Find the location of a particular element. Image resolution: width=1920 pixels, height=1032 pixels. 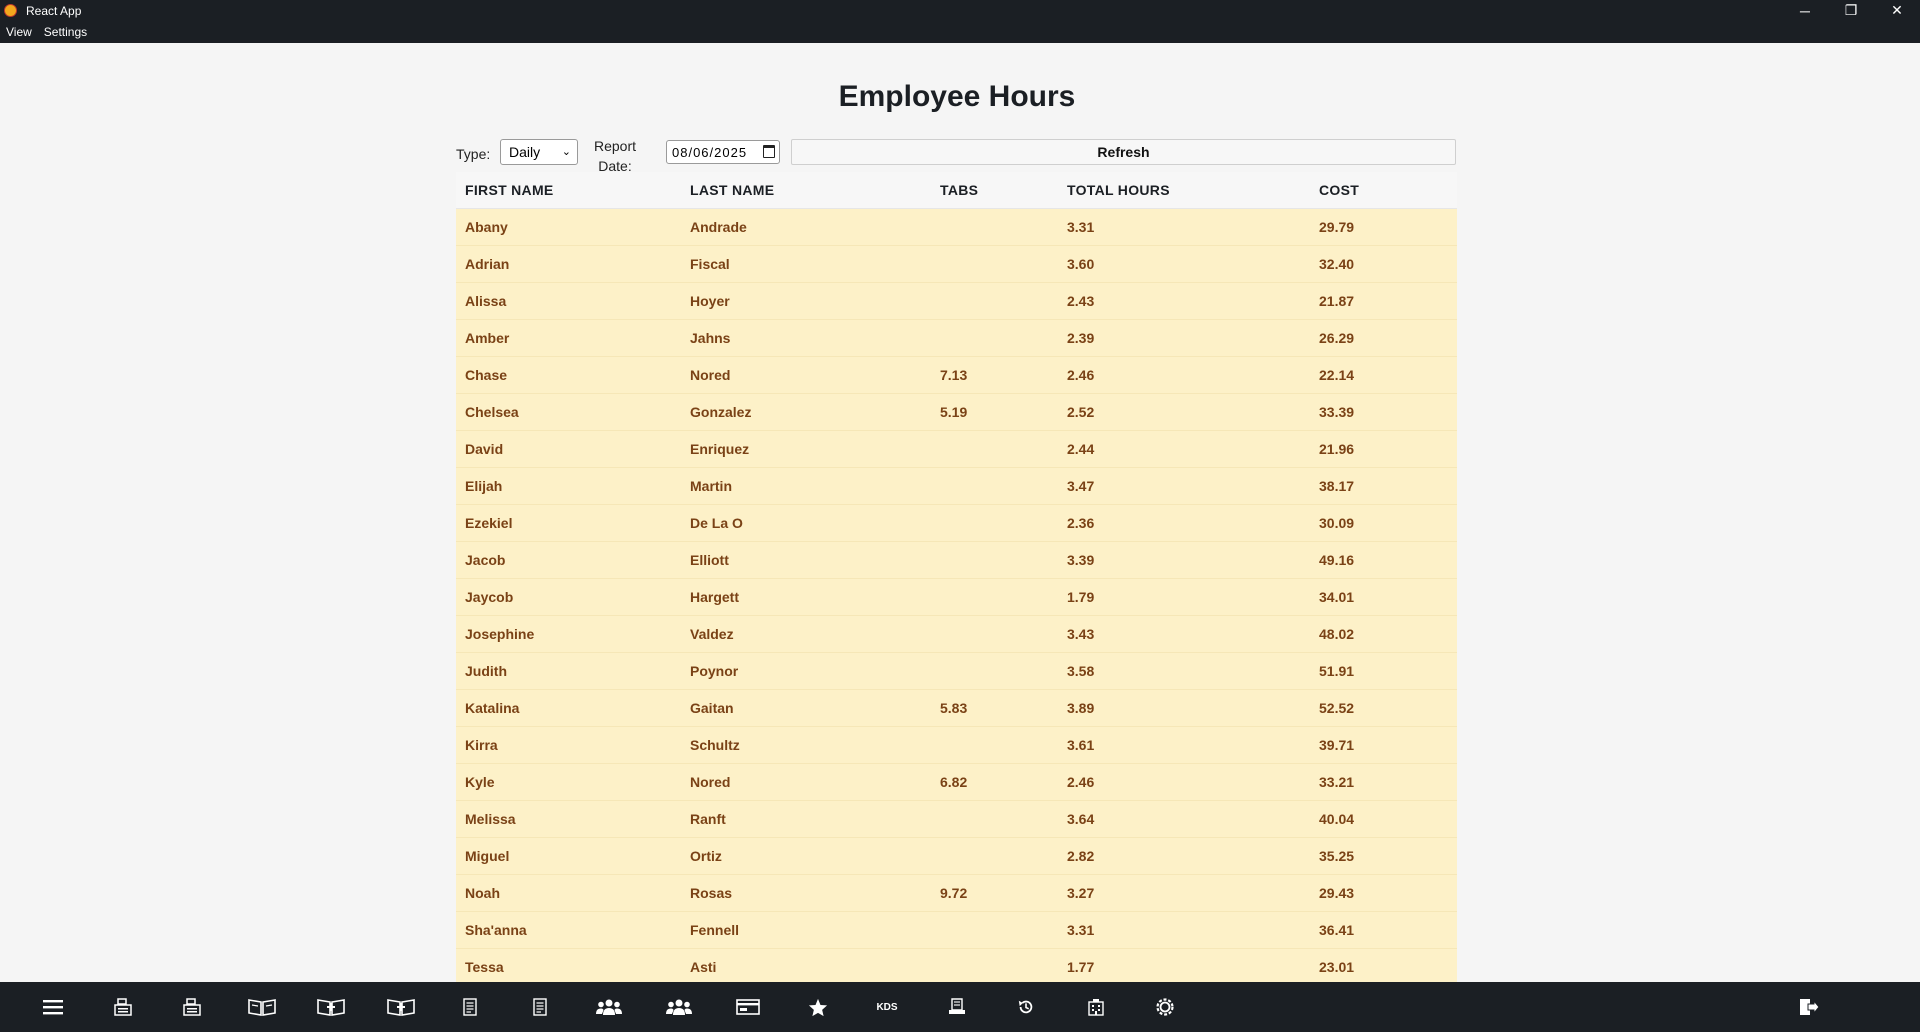

cell-last-name: Schultz is located at coordinates (806, 745).